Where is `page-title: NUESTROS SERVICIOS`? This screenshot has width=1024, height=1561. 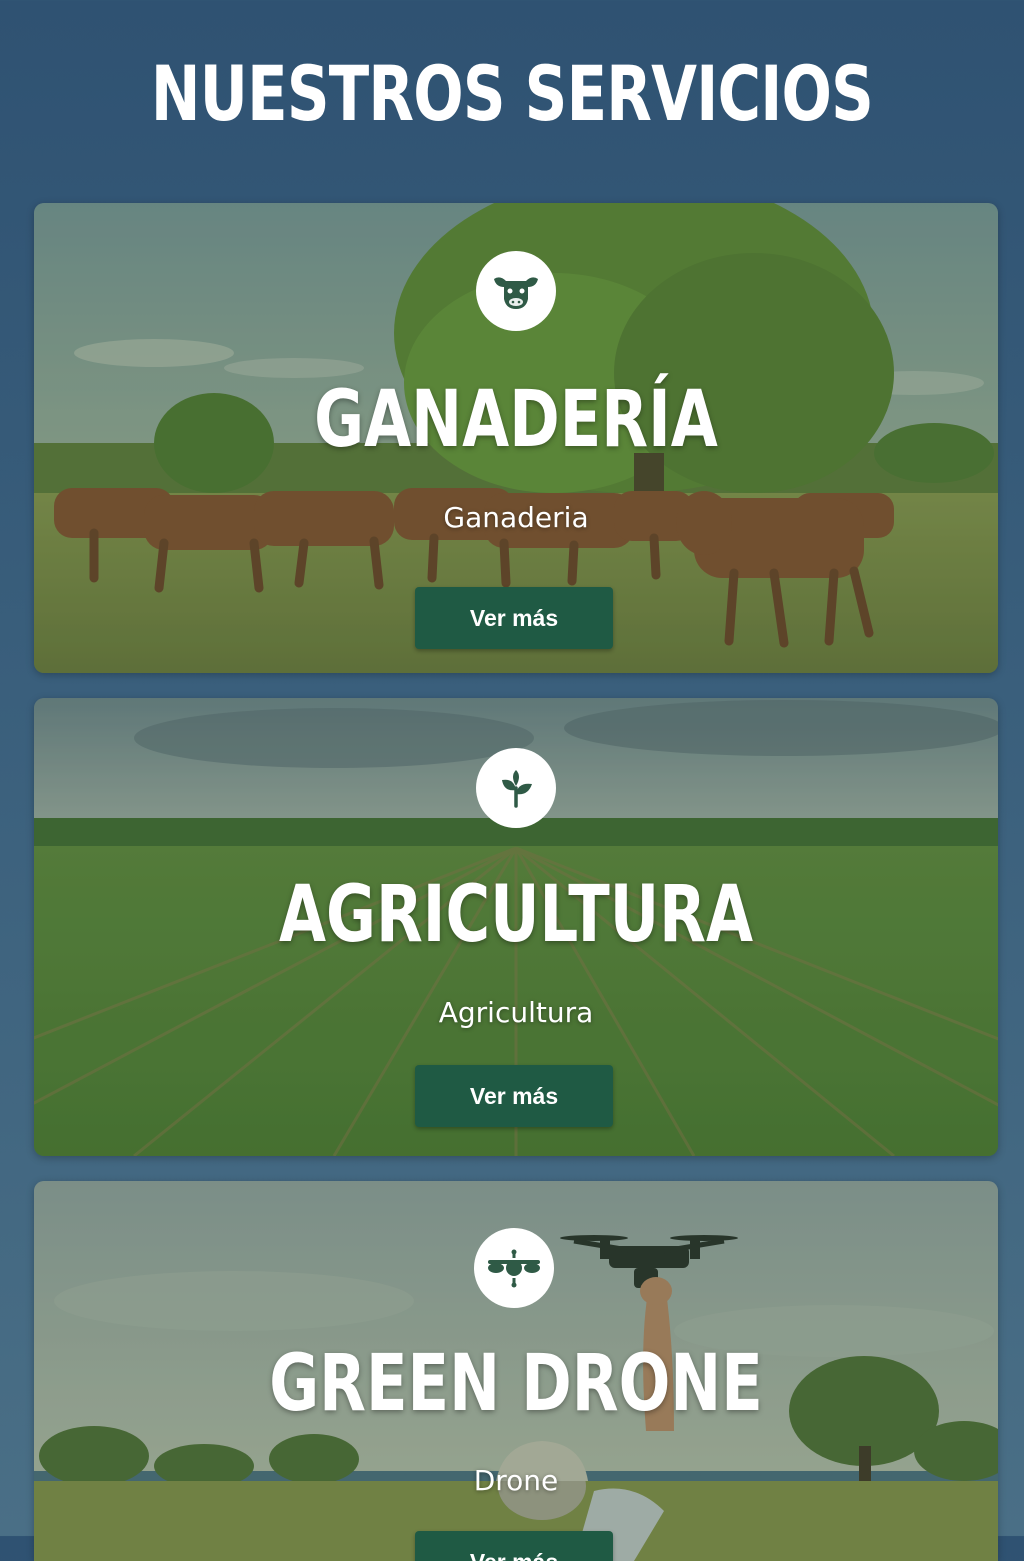 page-title: NUESTROS SERVICIOS is located at coordinates (512, 93).